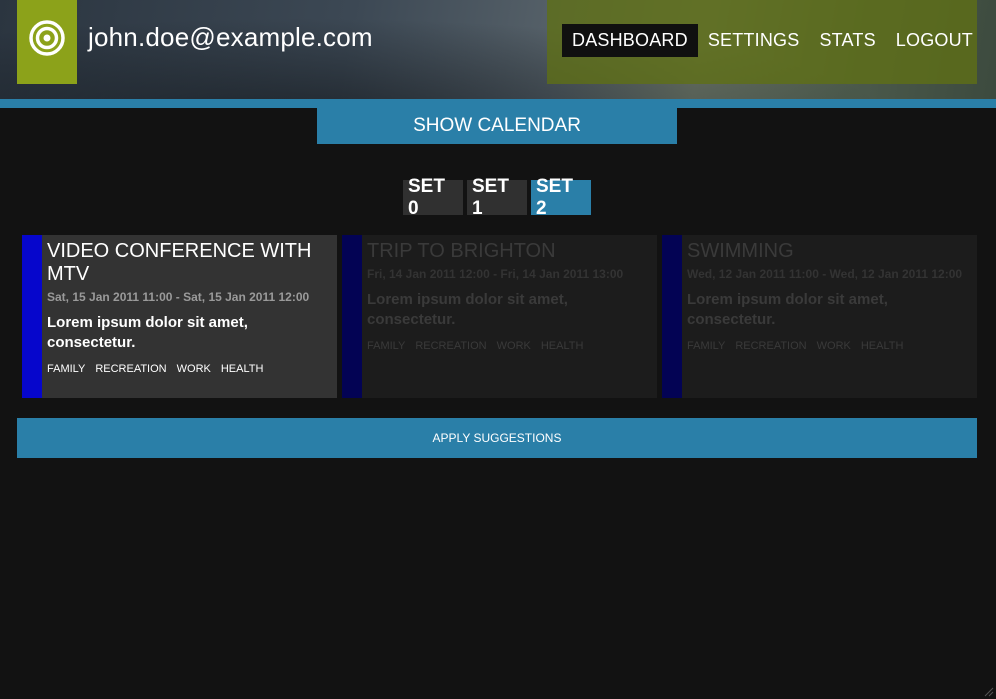 This screenshot has height=699, width=996. What do you see at coordinates (740, 251) in the screenshot?
I see `event-title: SWIMMING` at bounding box center [740, 251].